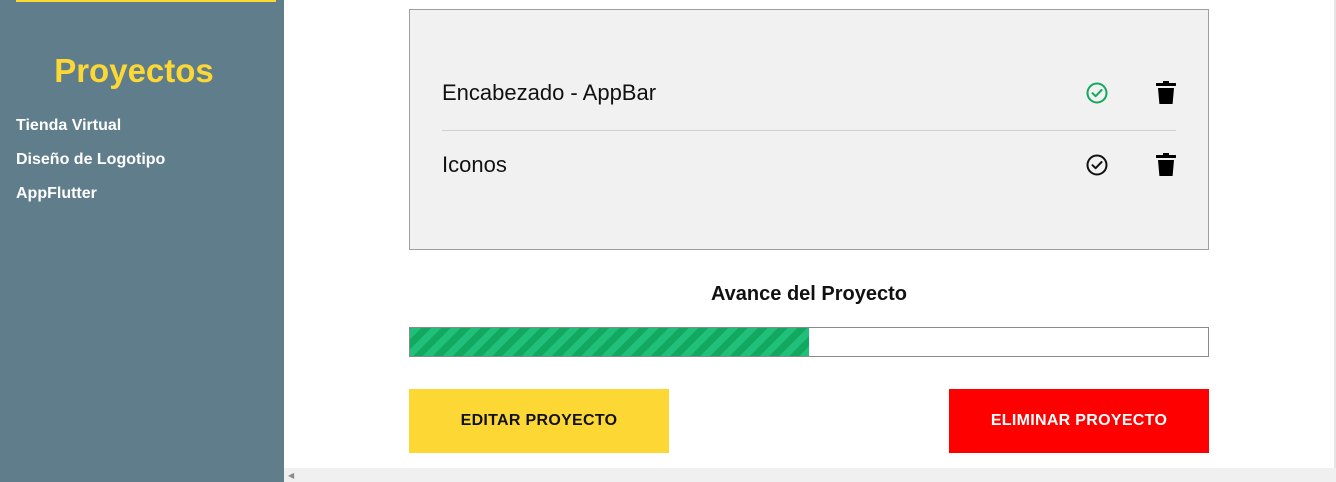 This screenshot has width=1336, height=482. I want to click on scroll-left-arrow-icon: ◀, so click(291, 475).